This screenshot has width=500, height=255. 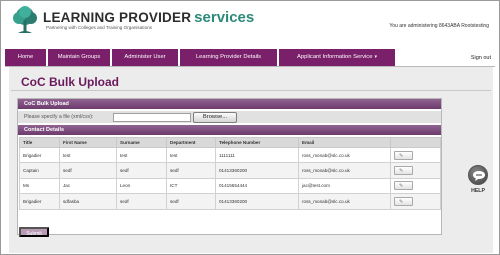 What do you see at coordinates (117, 17) in the screenshot?
I see `brand-name-main: LEARNING PROVIDER` at bounding box center [117, 17].